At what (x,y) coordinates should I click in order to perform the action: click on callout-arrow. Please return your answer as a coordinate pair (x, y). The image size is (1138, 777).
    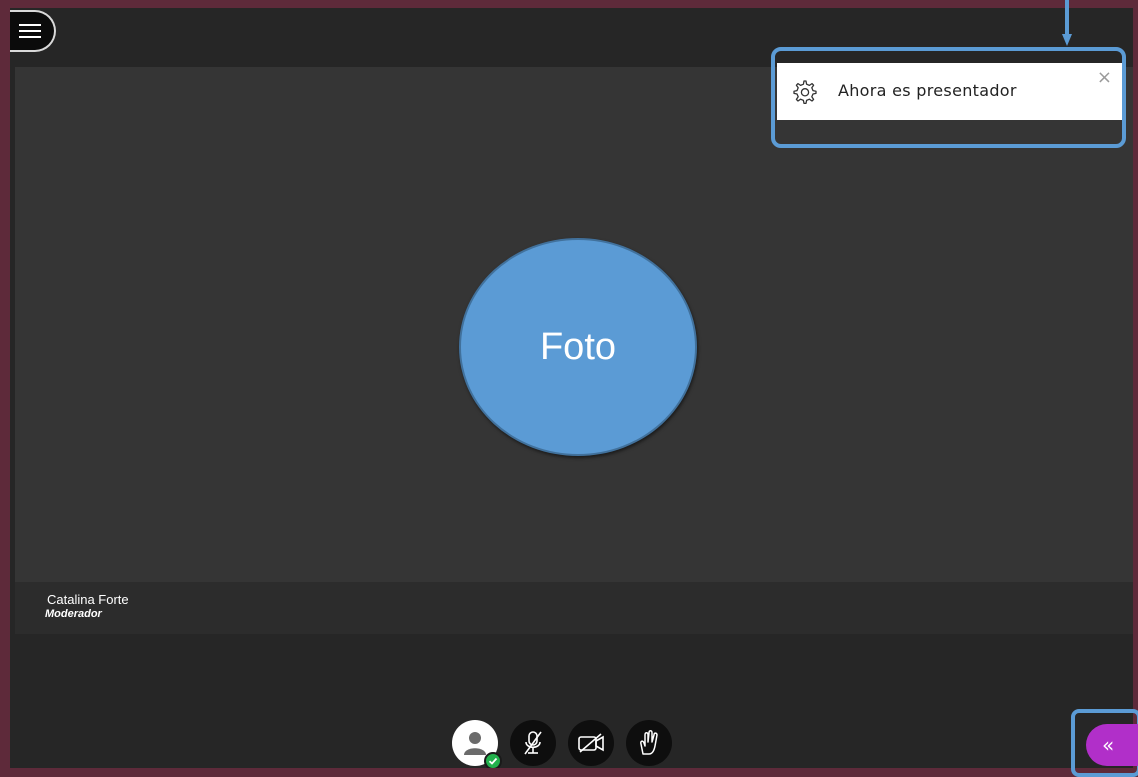
    Looking at the image, I should click on (1067, 23).